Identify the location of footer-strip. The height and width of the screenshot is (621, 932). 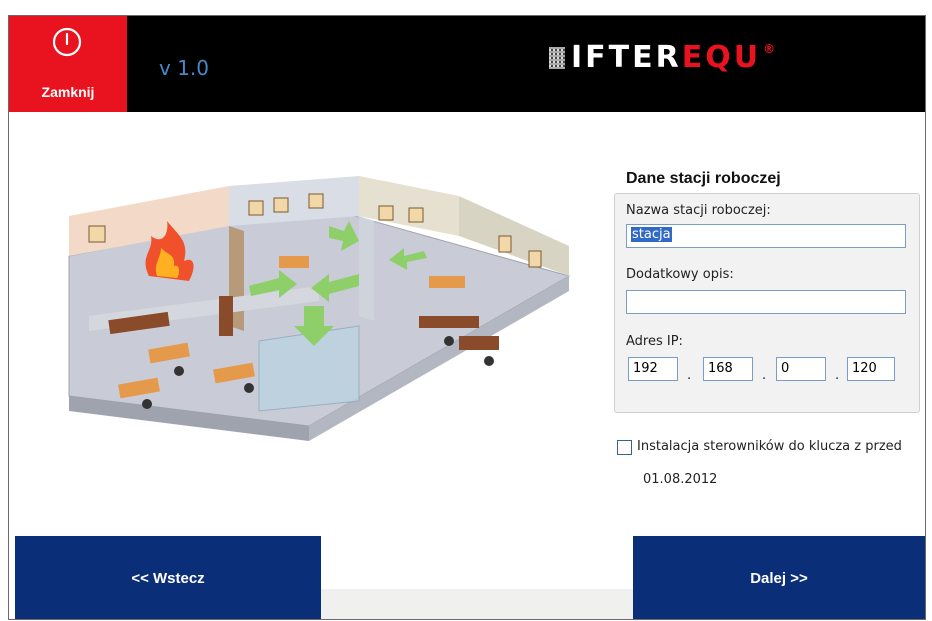
(477, 604).